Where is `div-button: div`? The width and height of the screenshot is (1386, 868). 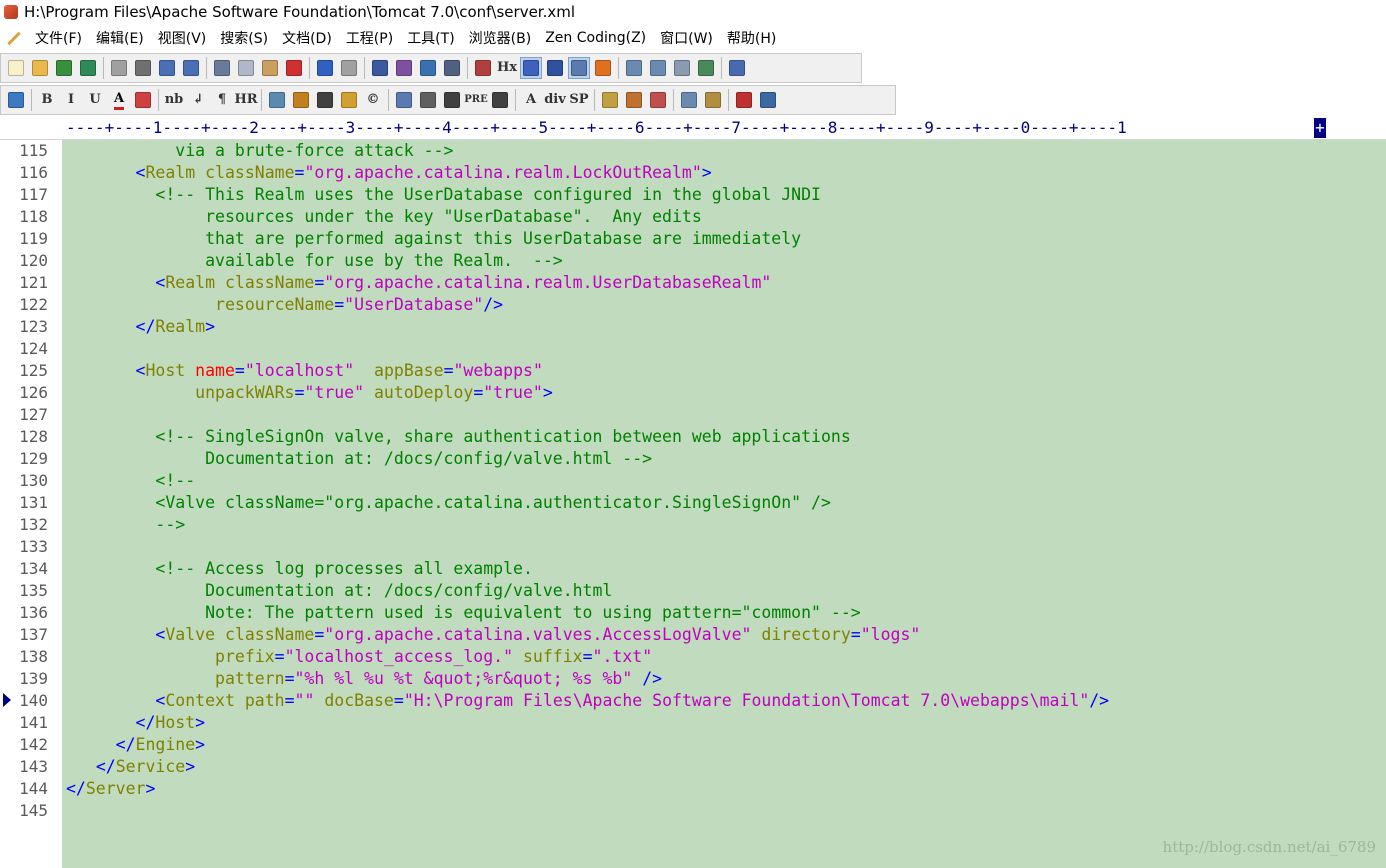 div-button: div is located at coordinates (555, 100).